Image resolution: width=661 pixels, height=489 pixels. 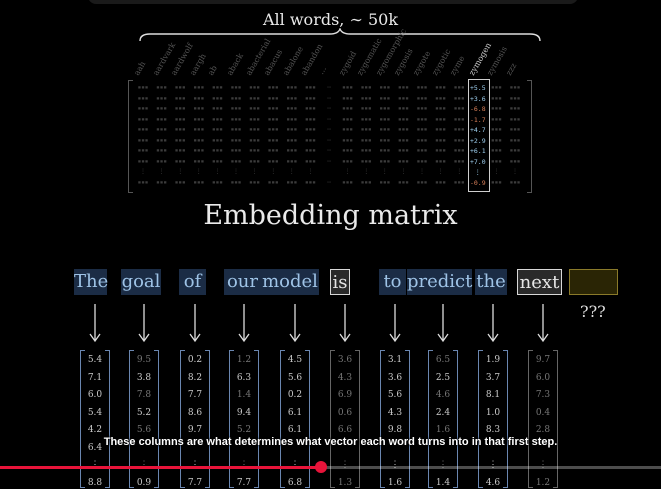 What do you see at coordinates (295, 412) in the screenshot?
I see `vector-value: 6.1` at bounding box center [295, 412].